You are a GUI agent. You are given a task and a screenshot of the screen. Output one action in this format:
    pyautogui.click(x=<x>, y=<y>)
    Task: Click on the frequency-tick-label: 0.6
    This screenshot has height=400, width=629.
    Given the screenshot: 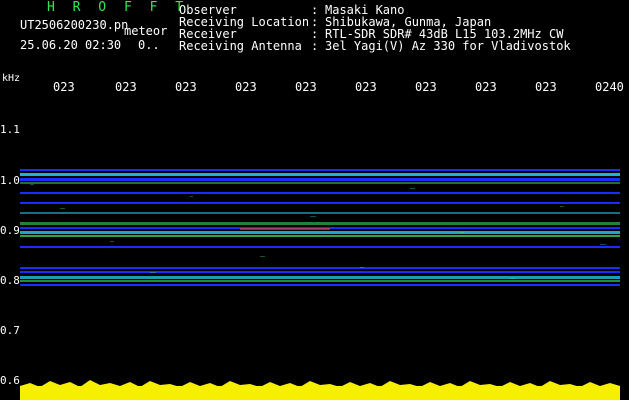 What is the action you would take?
    pyautogui.click(x=10, y=380)
    